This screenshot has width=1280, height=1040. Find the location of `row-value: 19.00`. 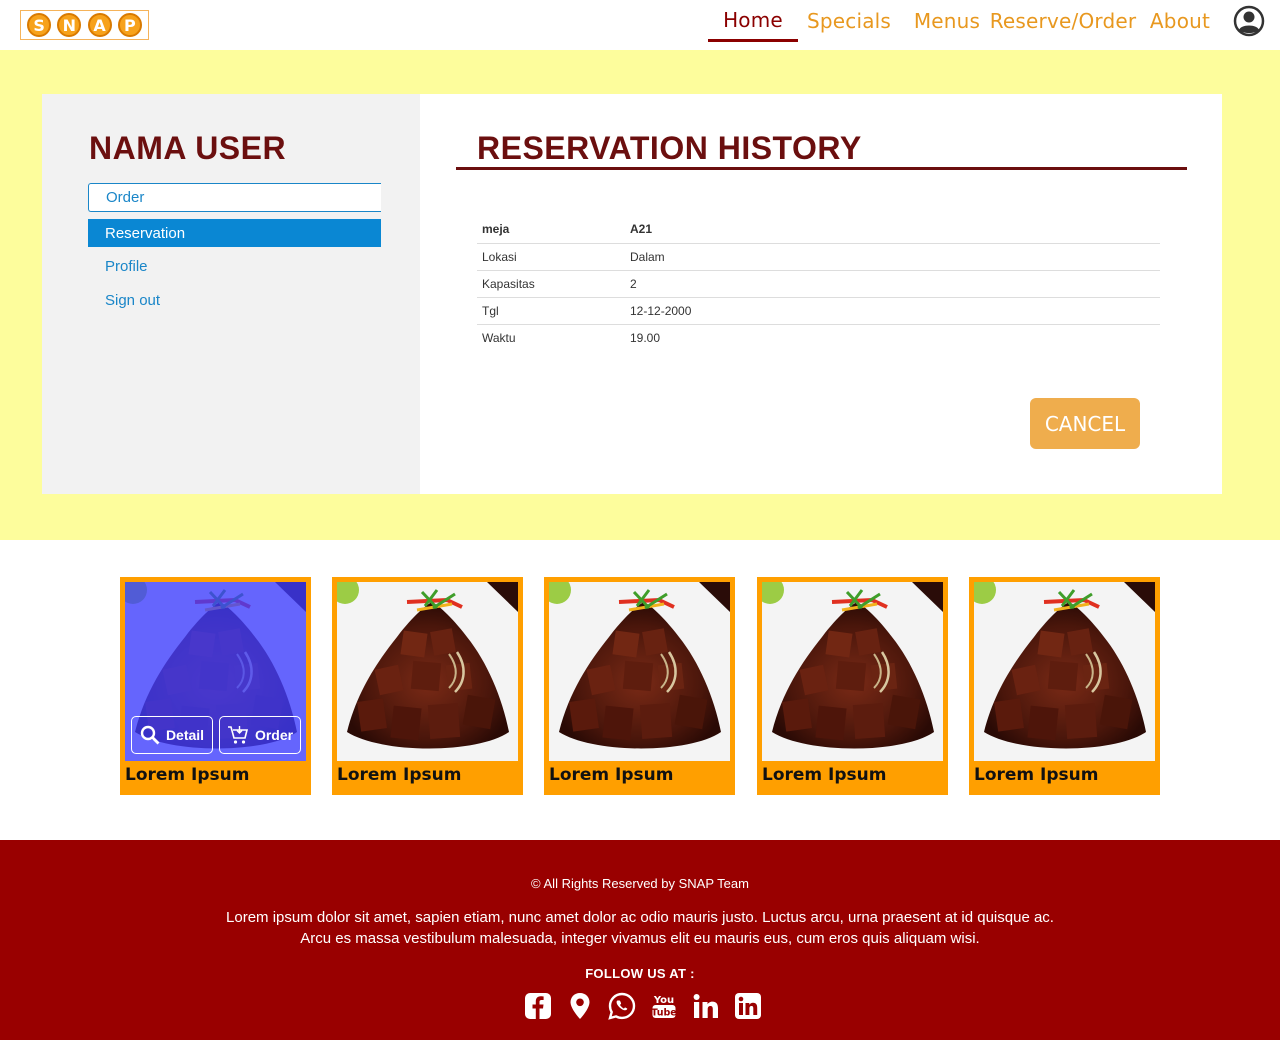

row-value: 19.00 is located at coordinates (892, 337).